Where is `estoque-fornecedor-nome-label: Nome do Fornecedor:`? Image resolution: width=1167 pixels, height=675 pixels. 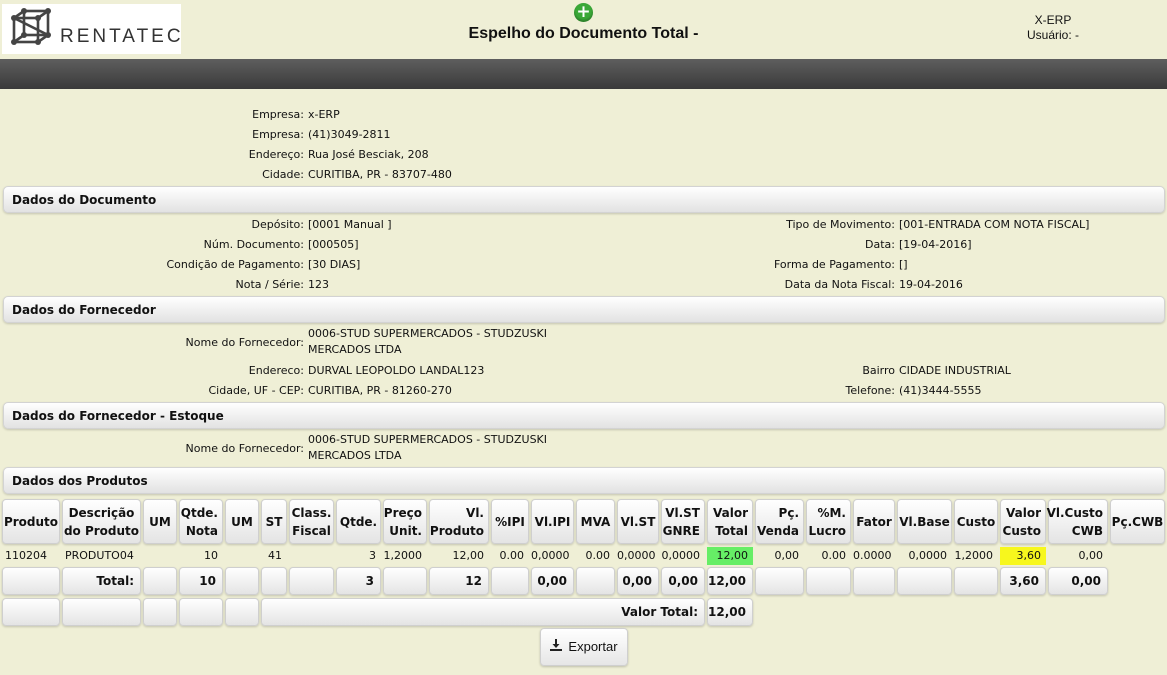
estoque-fornecedor-nome-label: Nome do Fornecedor: is located at coordinates (244, 448).